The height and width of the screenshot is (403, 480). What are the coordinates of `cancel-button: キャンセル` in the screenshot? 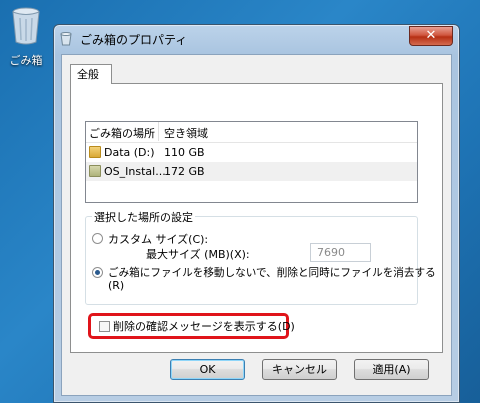 It's located at (299, 369).